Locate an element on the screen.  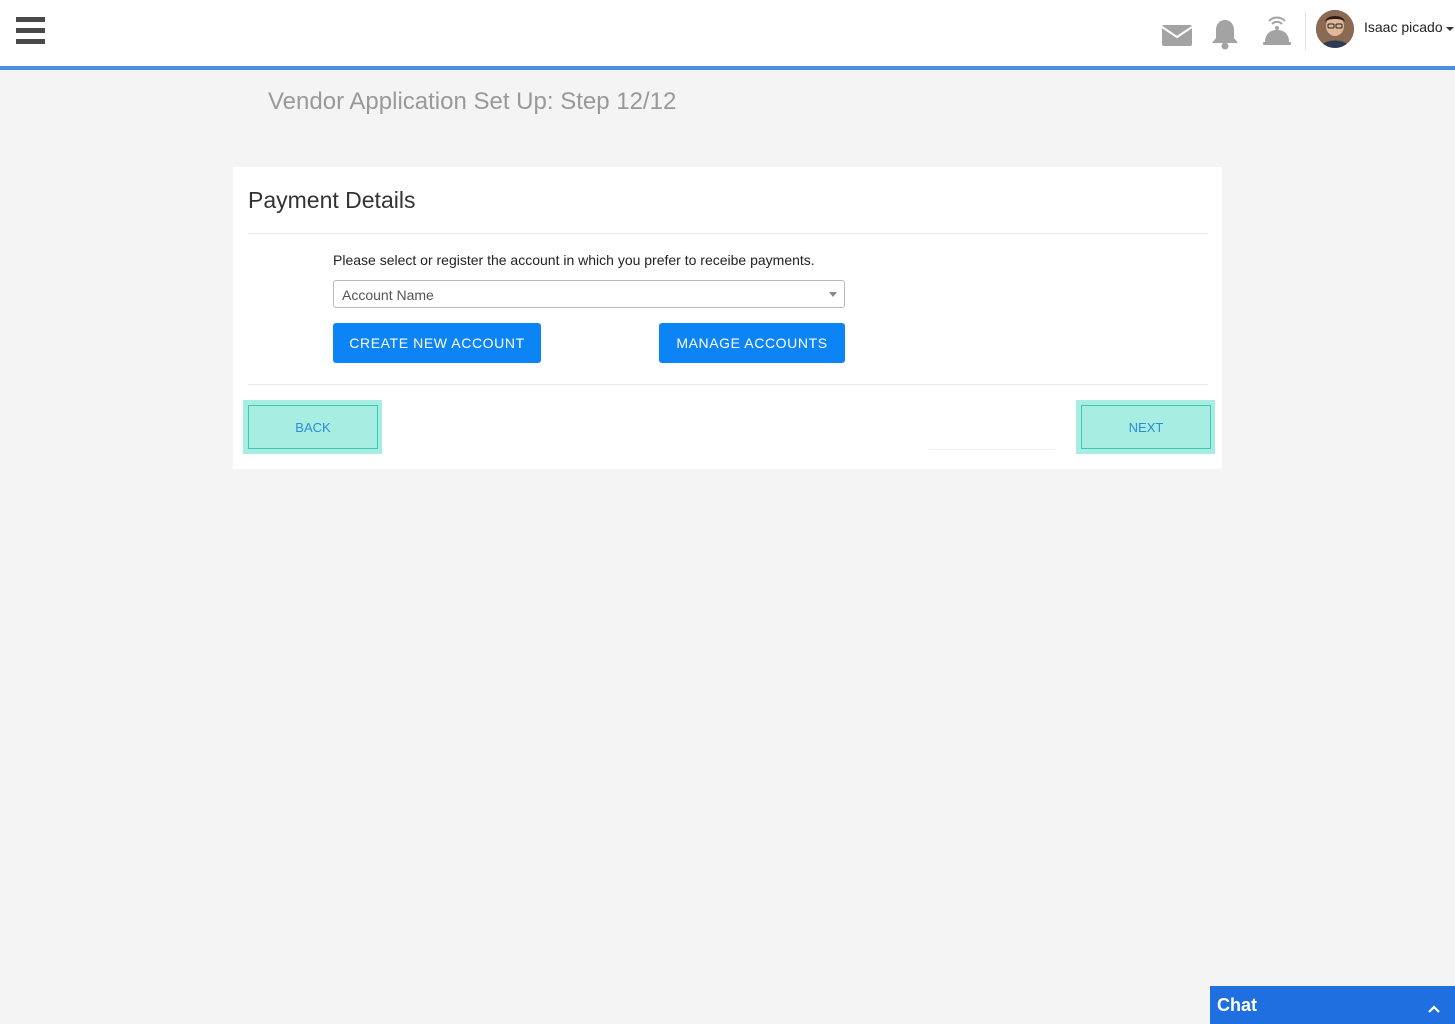
chat-label: Chat is located at coordinates (1237, 1005).